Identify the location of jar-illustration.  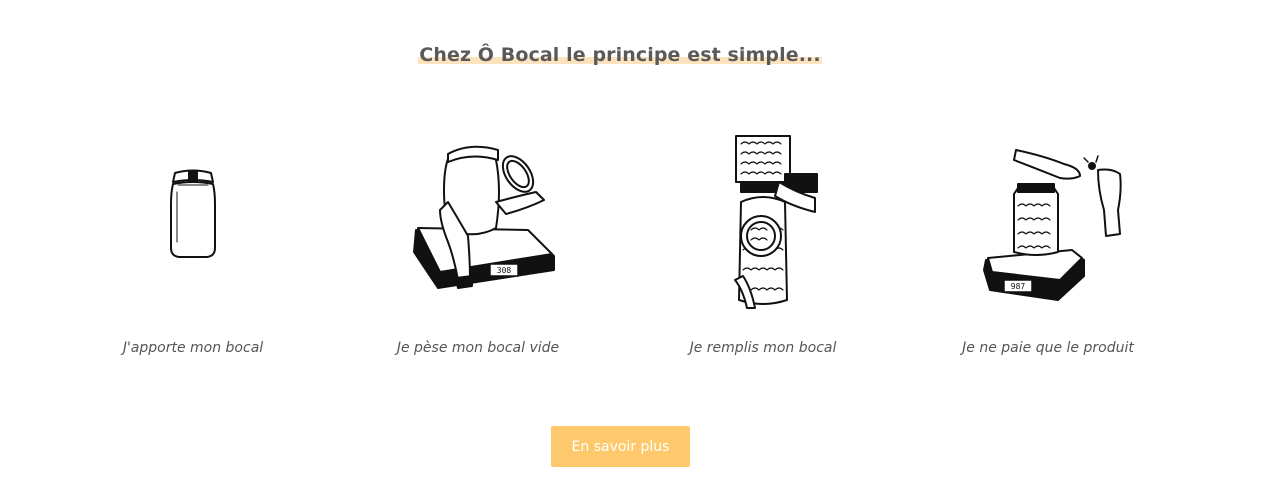
(193, 213).